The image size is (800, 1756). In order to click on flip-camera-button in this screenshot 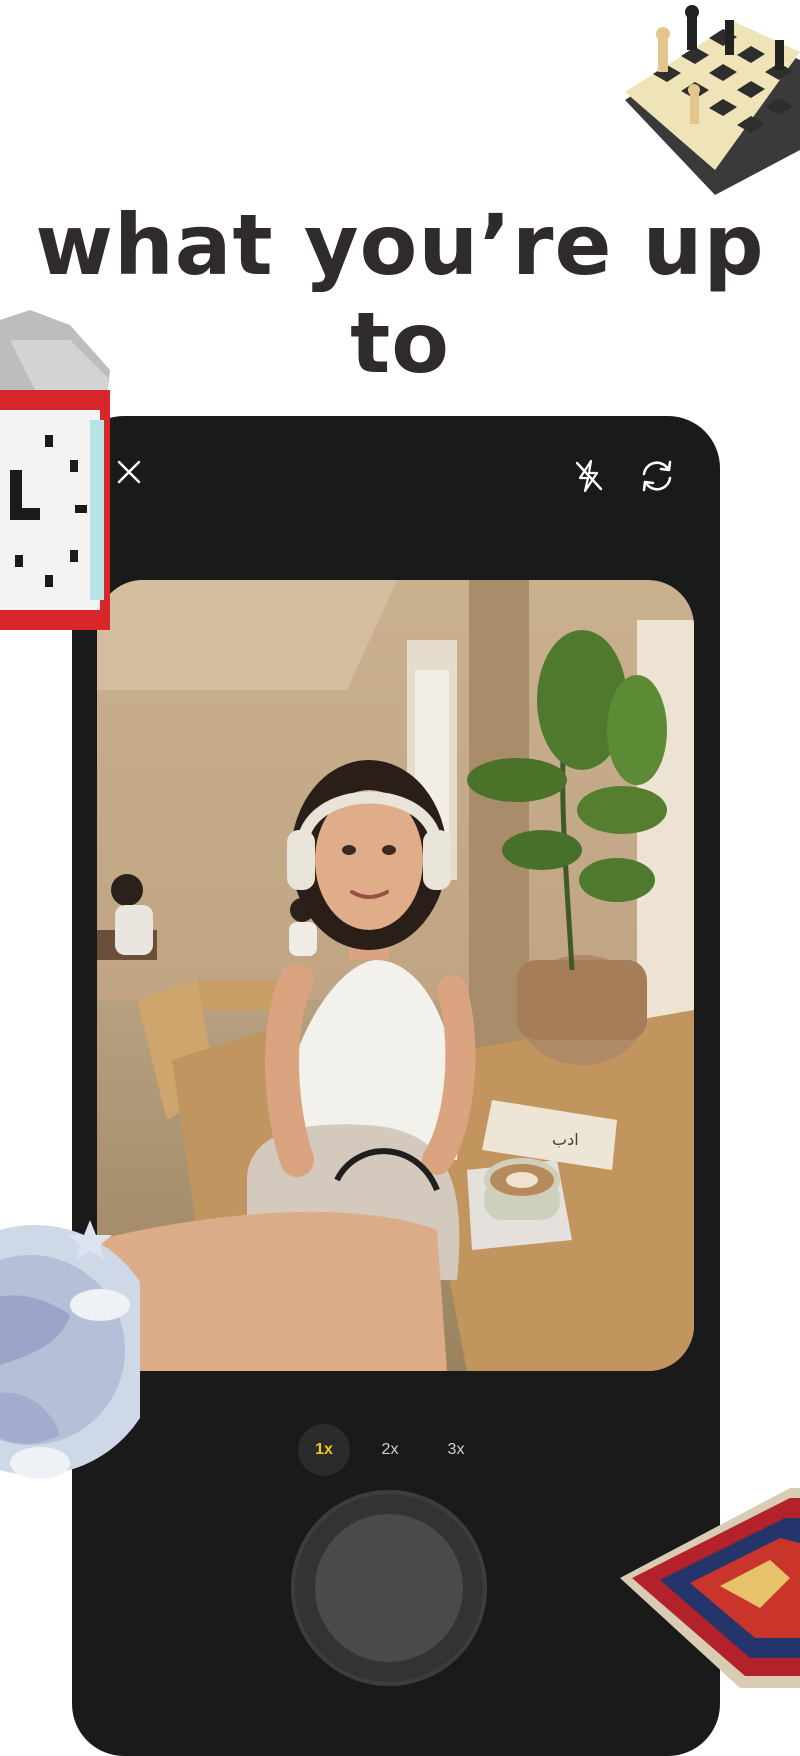, I will do `click(657, 476)`.